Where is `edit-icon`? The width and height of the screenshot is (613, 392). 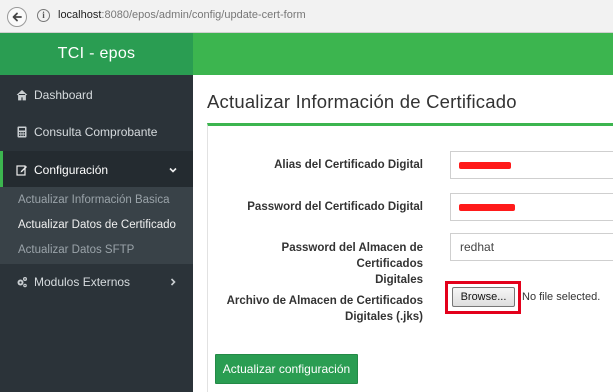
edit-icon is located at coordinates (21, 170).